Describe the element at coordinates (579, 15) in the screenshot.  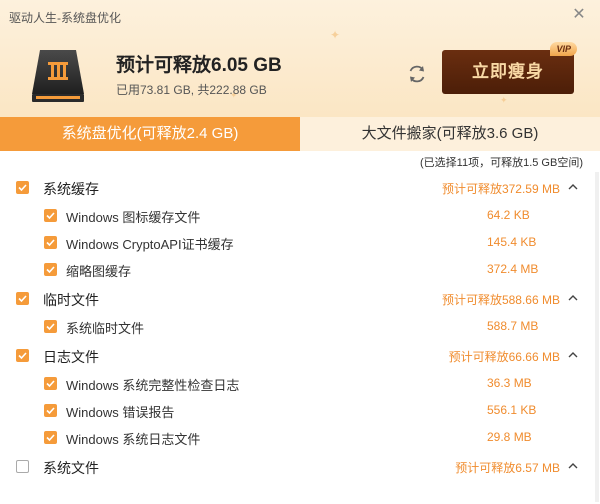
I see `close-icon: ✕` at that location.